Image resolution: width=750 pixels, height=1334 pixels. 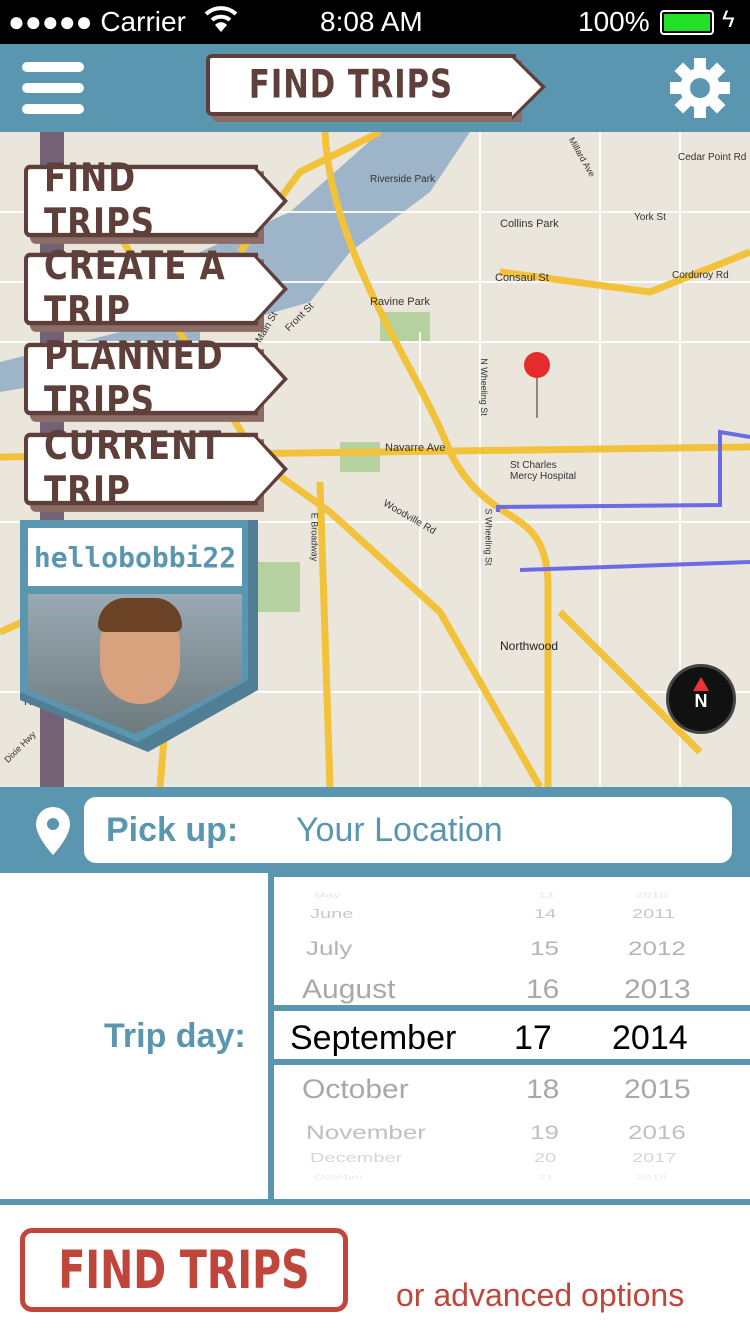 I want to click on picker-option-years: 2015, so click(x=657, y=1090).